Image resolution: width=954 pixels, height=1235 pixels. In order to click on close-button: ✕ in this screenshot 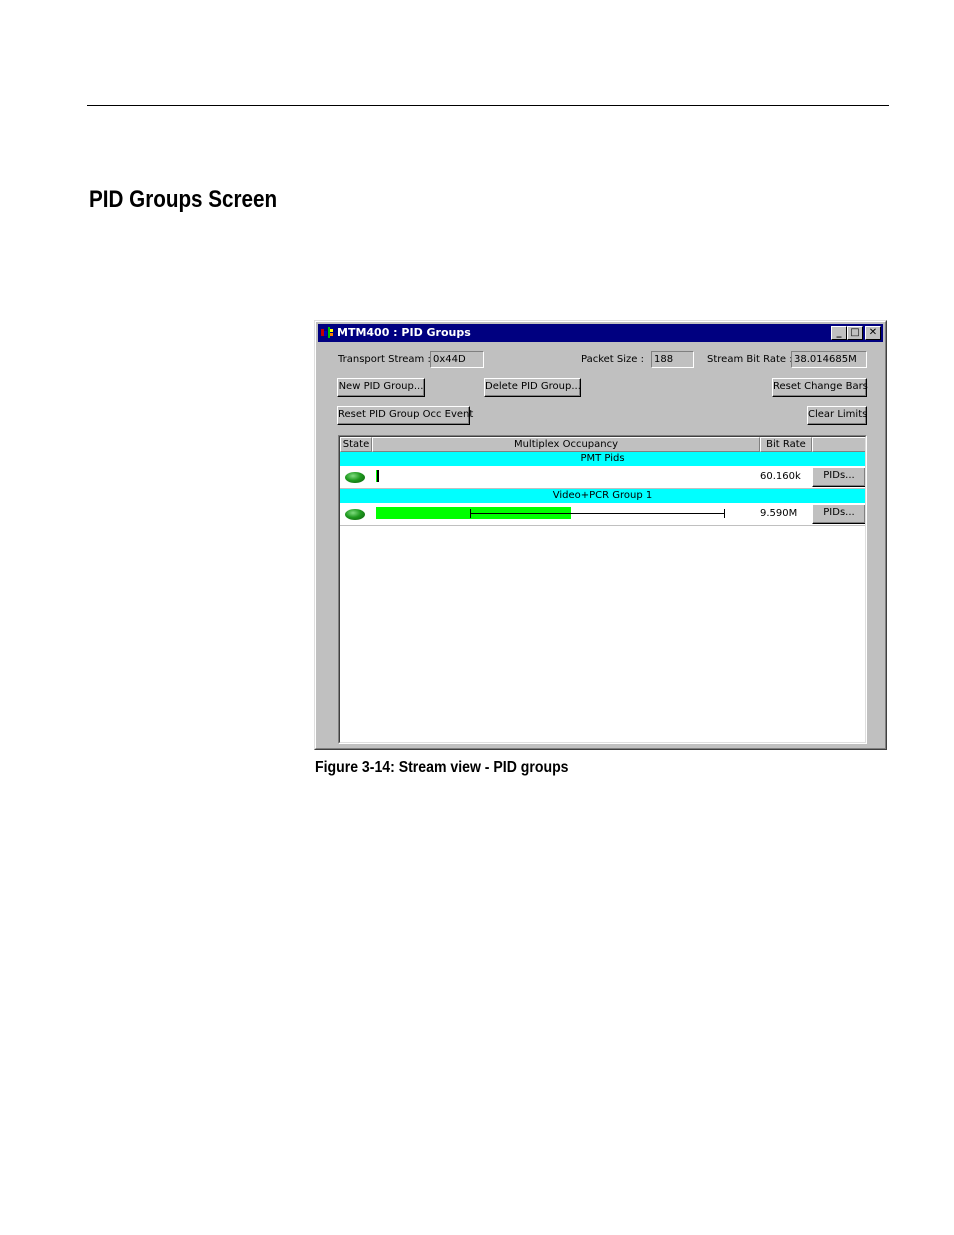, I will do `click(873, 333)`.